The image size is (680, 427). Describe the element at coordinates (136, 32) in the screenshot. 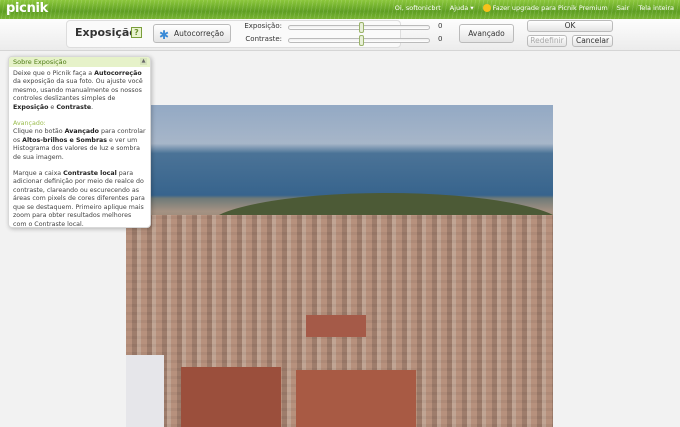

I see `help-button: ?` at that location.